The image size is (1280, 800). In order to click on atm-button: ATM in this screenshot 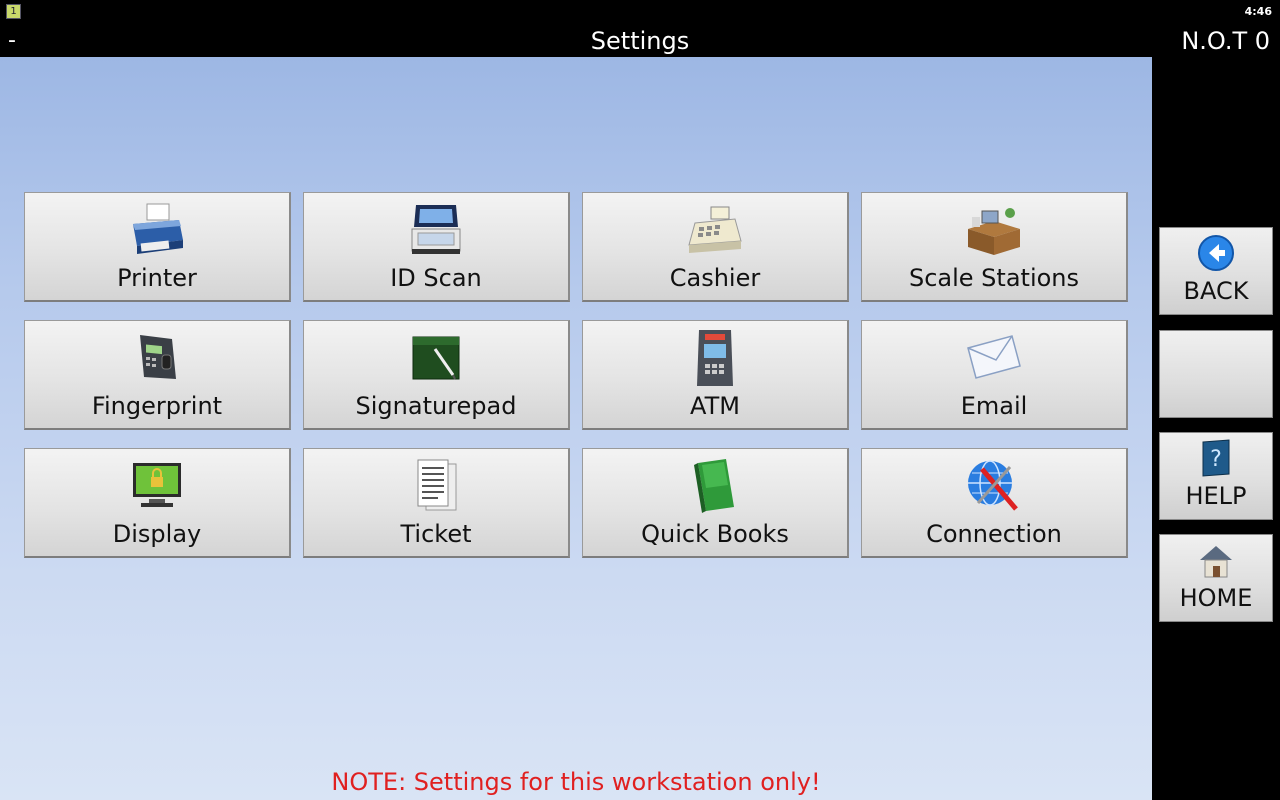, I will do `click(715, 375)`.